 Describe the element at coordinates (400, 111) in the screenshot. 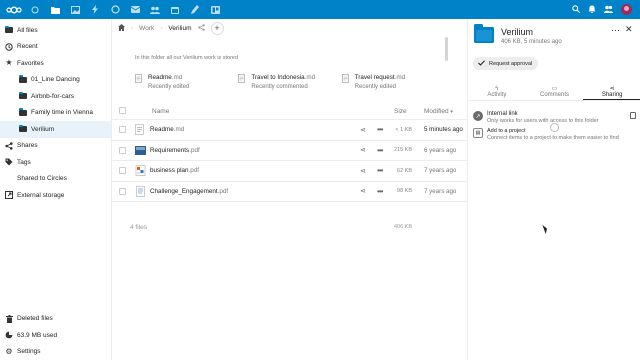

I see `column-header-size: Size` at that location.